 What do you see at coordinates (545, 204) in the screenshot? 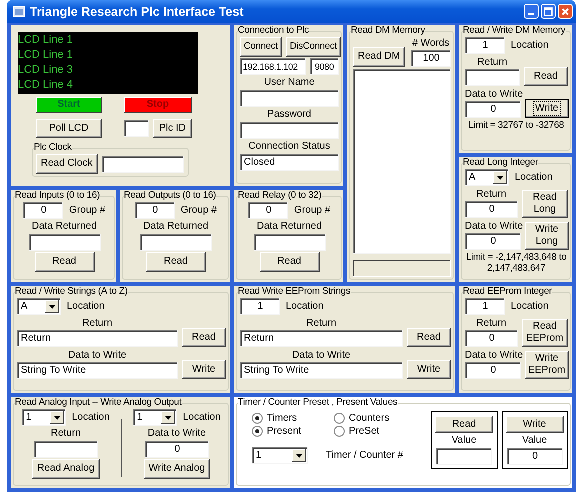
I see `read-button: Read Long` at bounding box center [545, 204].